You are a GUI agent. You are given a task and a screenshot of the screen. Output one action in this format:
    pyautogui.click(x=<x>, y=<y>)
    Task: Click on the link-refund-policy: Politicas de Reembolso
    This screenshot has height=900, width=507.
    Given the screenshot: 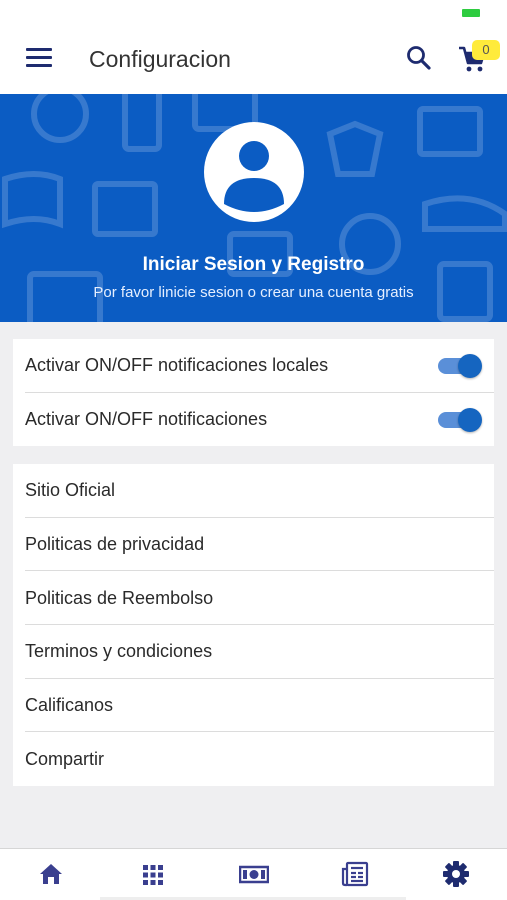 What is the action you would take?
    pyautogui.click(x=253, y=598)
    